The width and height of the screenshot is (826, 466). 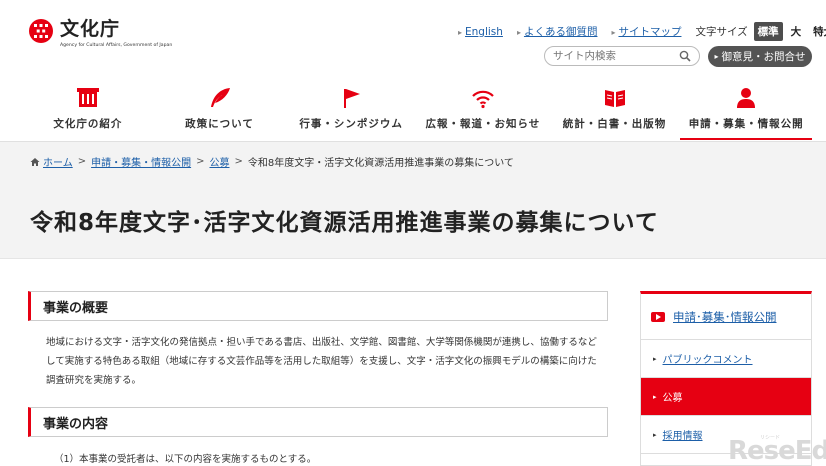 I want to click on side-nav-item-public-comment: パブリックコメント, so click(x=726, y=359).